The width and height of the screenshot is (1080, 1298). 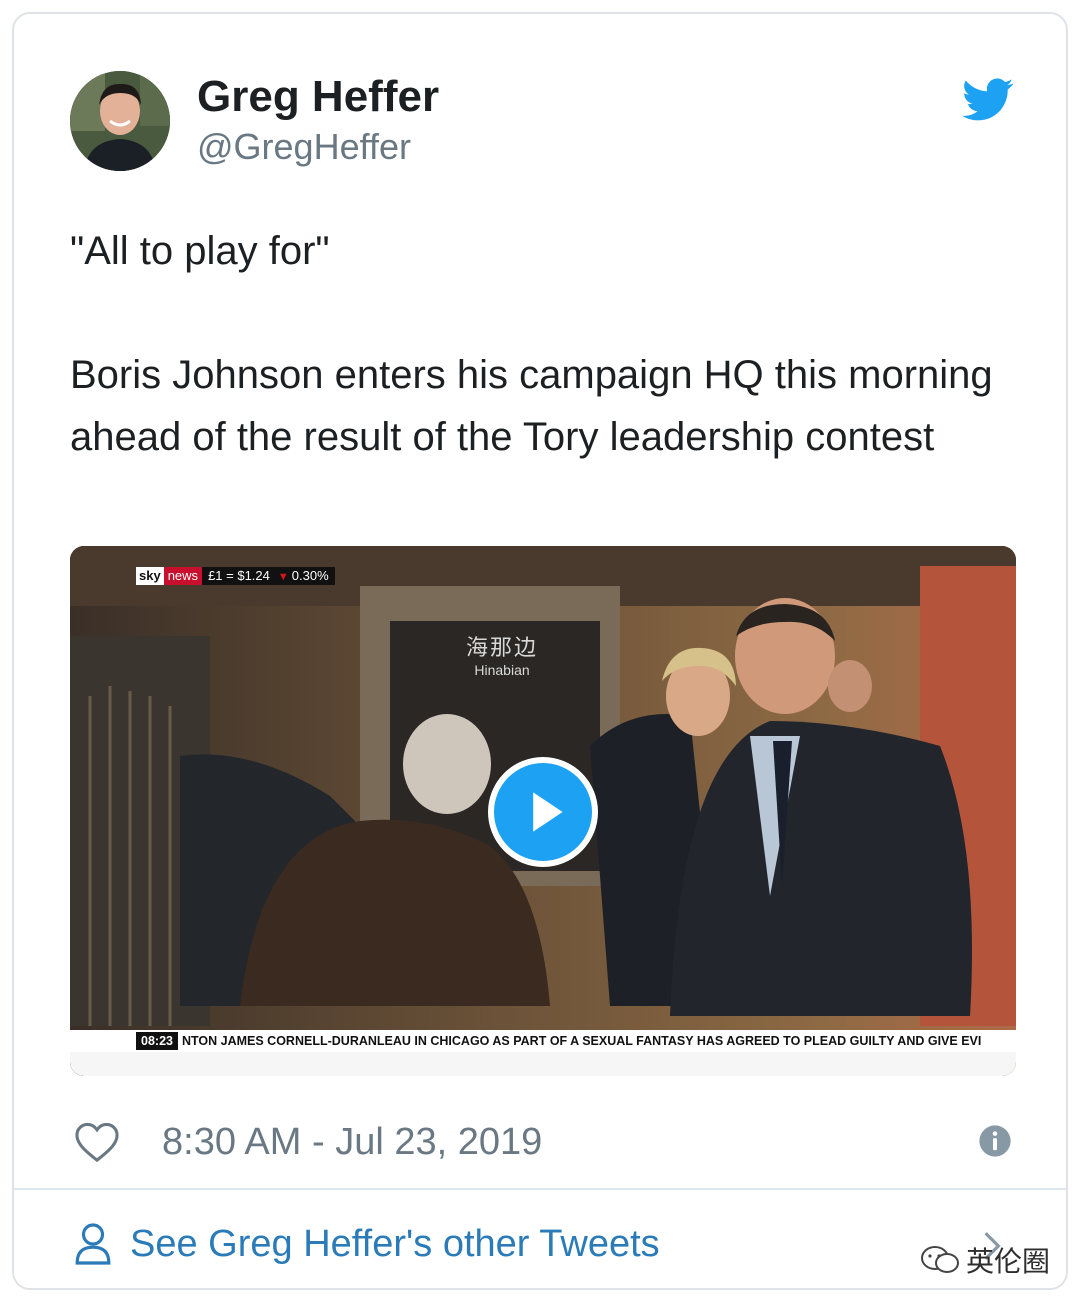 What do you see at coordinates (283, 577) in the screenshot?
I see `down-arrow-icon: ▼` at bounding box center [283, 577].